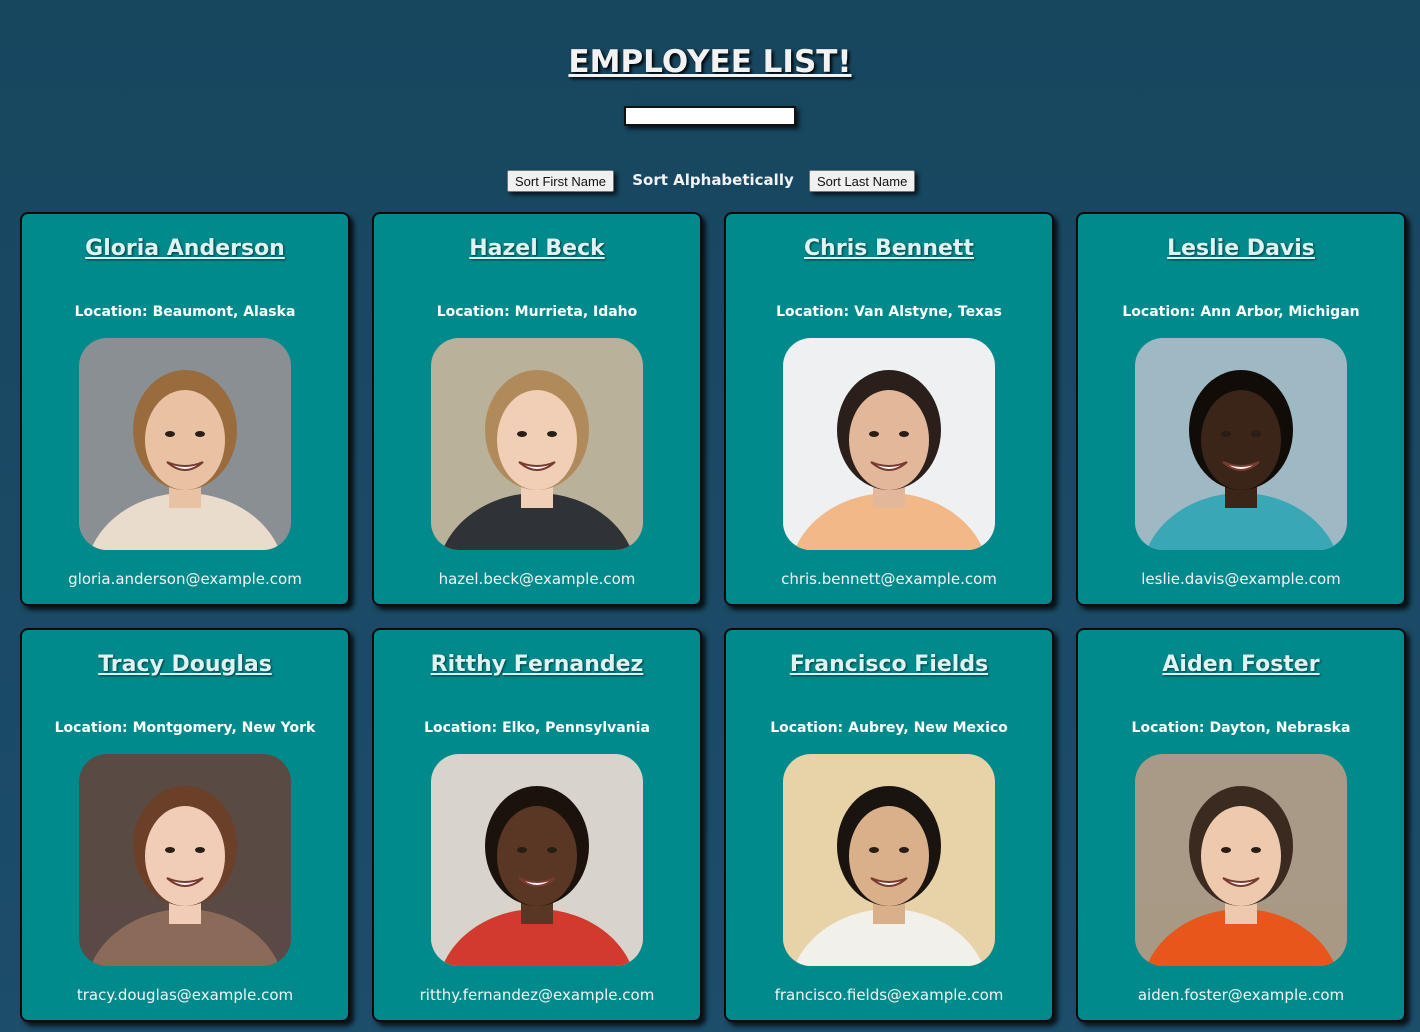  I want to click on employee-email: chris.bennett@example.com, so click(889, 579).